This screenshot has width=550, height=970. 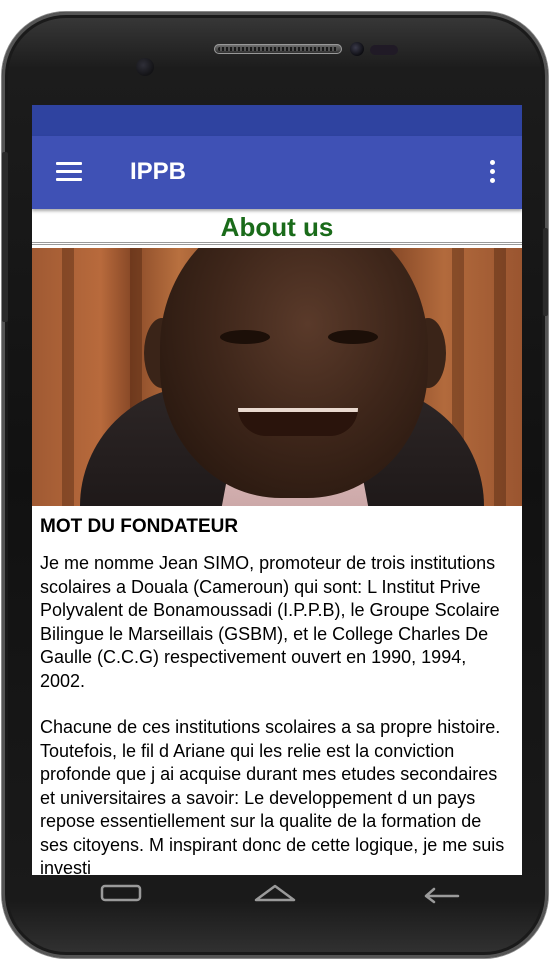 What do you see at coordinates (145, 67) in the screenshot?
I see `proximity-sensor` at bounding box center [145, 67].